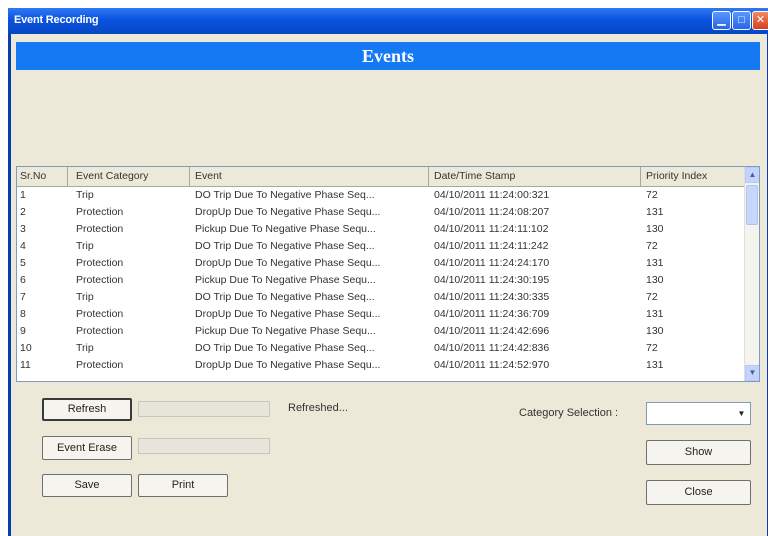  I want to click on arrow-down-icon: ▼, so click(752, 372).